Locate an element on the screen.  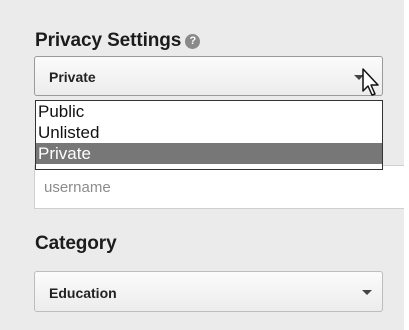
privacy-select: Private is located at coordinates (208, 76).